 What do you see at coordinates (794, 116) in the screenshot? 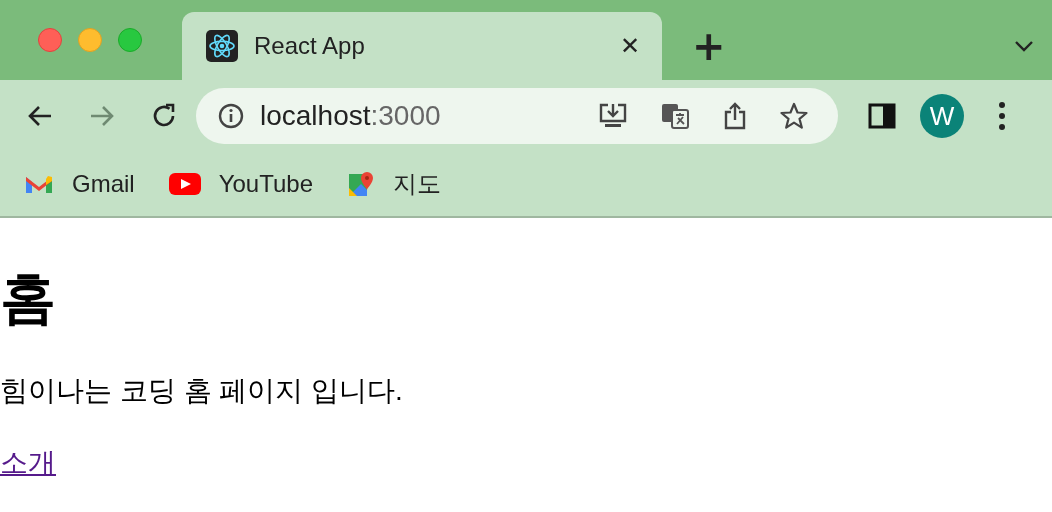
I see `star-icon` at bounding box center [794, 116].